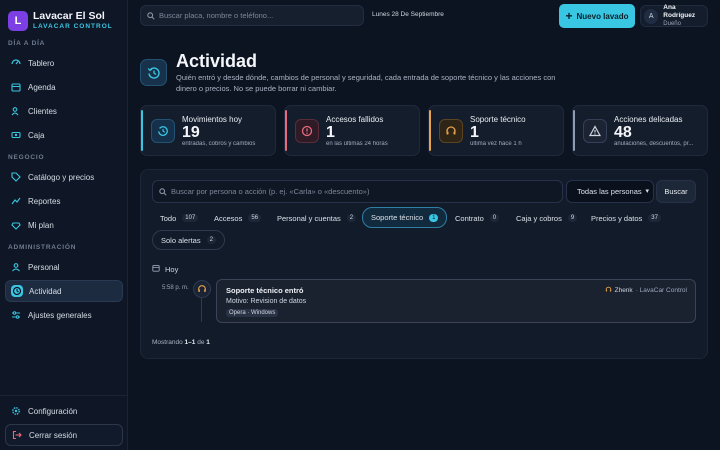  What do you see at coordinates (265, 290) in the screenshot?
I see `event-title: Soporte técnico entró` at bounding box center [265, 290].